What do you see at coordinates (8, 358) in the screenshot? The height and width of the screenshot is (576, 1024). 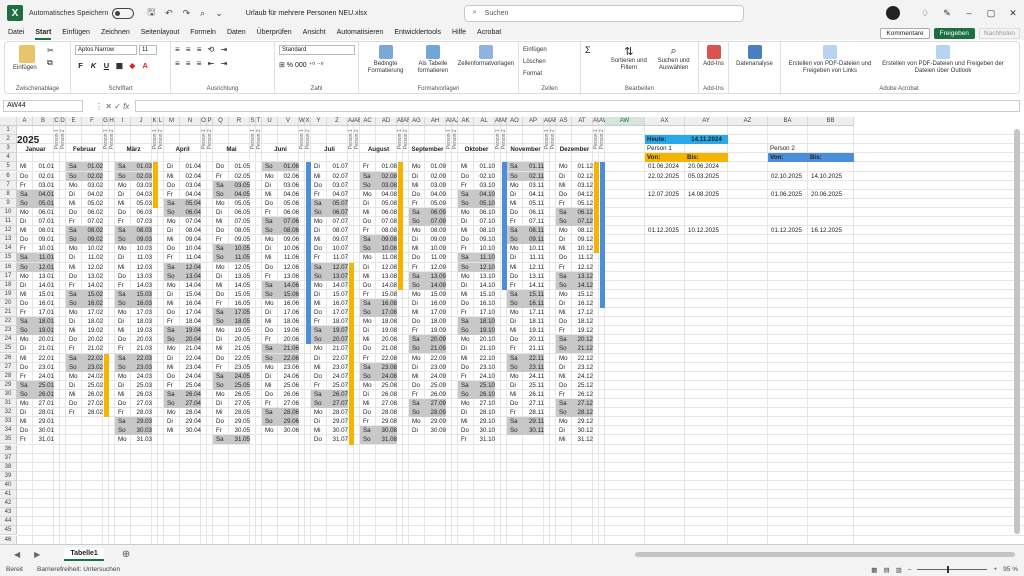 I see `row-header: 26` at bounding box center [8, 358].